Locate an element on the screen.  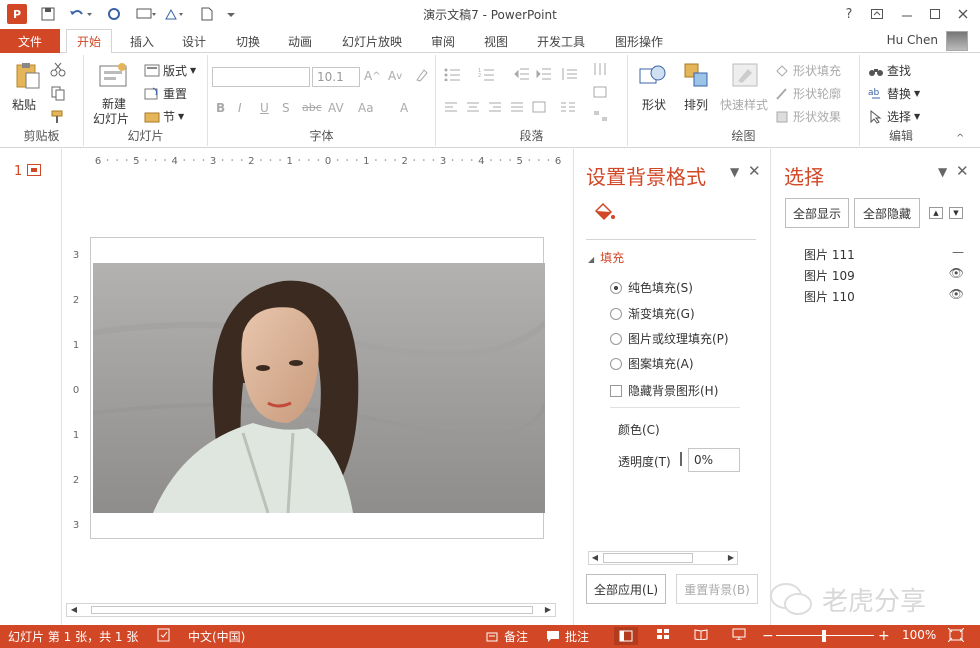
tab-developer: 开发工具 is located at coordinates (561, 41).